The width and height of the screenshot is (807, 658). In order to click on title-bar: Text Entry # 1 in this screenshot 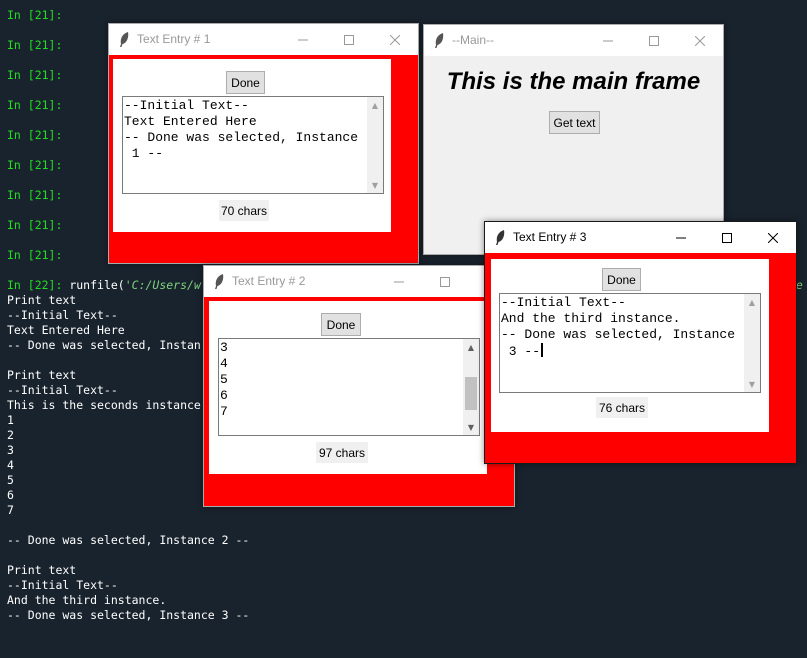, I will do `click(263, 39)`.